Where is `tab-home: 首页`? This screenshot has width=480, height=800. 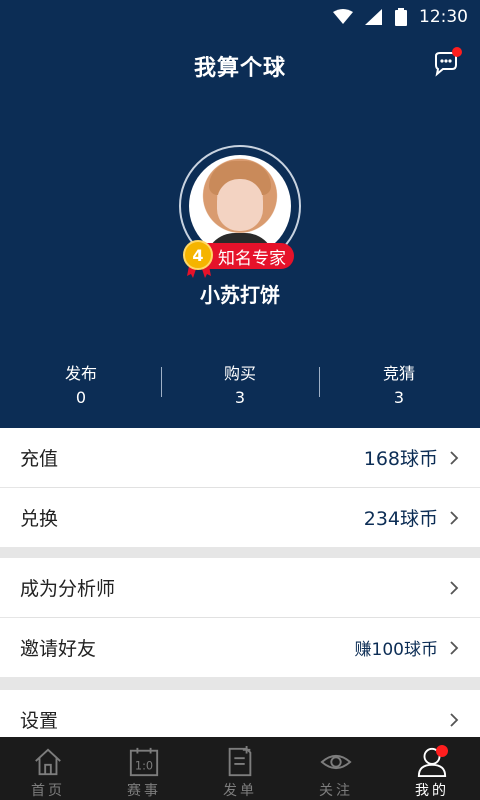
tab-home: 首页 is located at coordinates (48, 768).